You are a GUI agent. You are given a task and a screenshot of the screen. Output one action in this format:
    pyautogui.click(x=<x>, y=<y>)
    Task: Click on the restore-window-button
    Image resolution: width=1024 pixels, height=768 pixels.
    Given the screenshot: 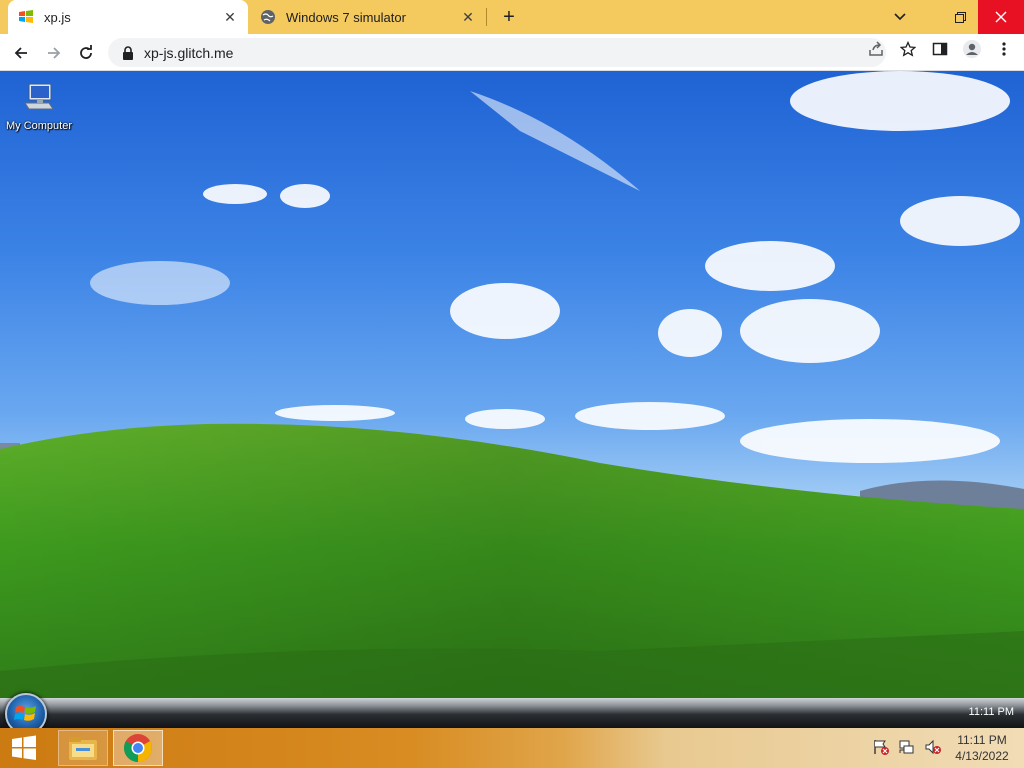 What is the action you would take?
    pyautogui.click(x=960, y=17)
    